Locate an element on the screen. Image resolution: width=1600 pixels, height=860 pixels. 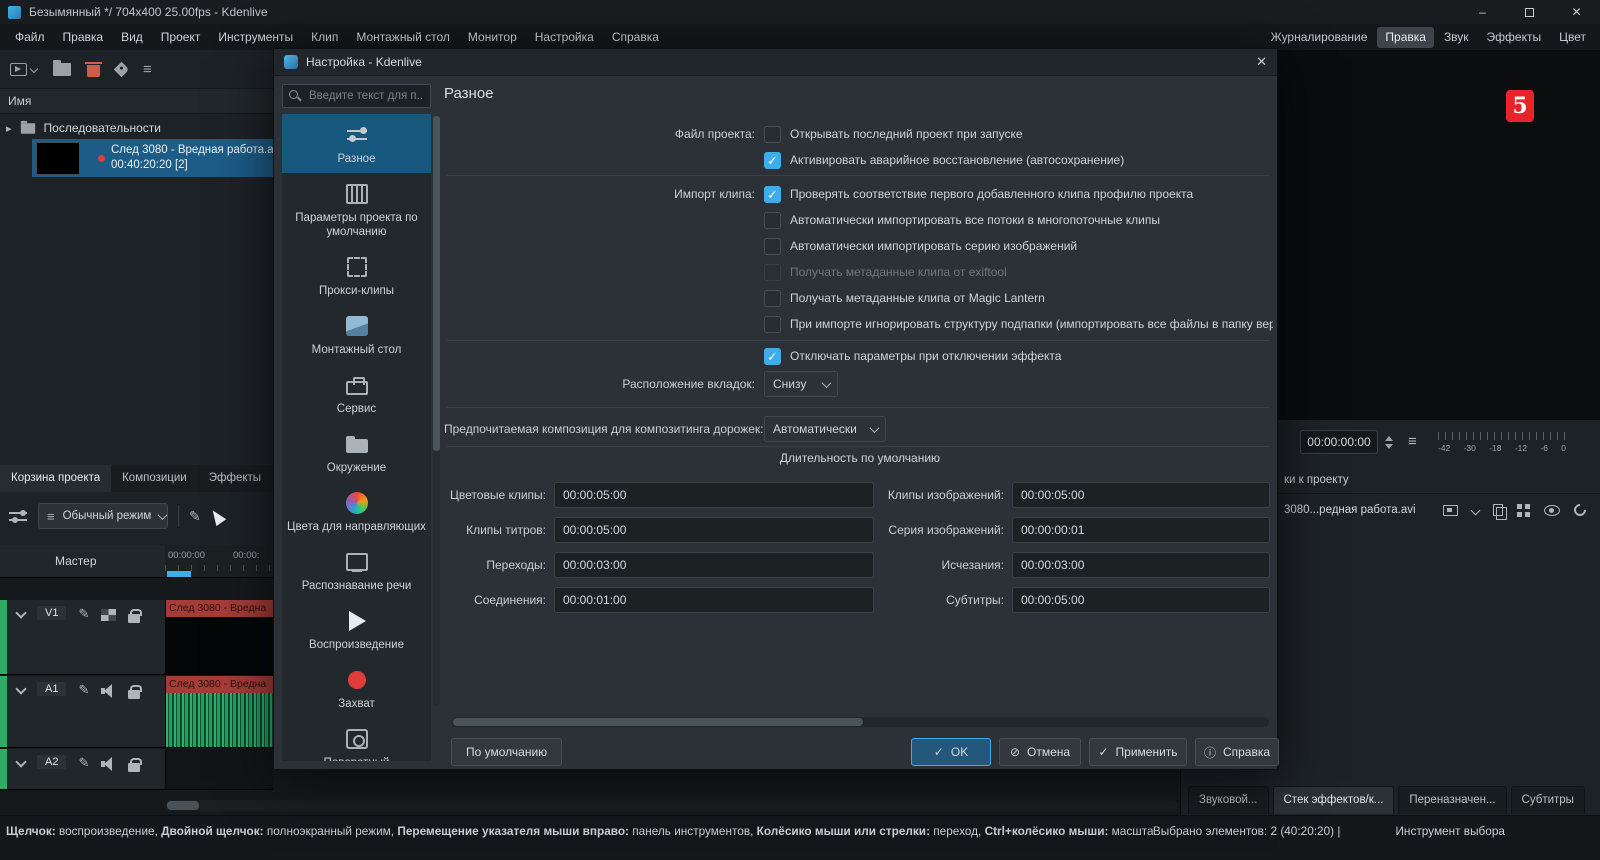
bin-column-header: Имя is located at coordinates (136, 101).